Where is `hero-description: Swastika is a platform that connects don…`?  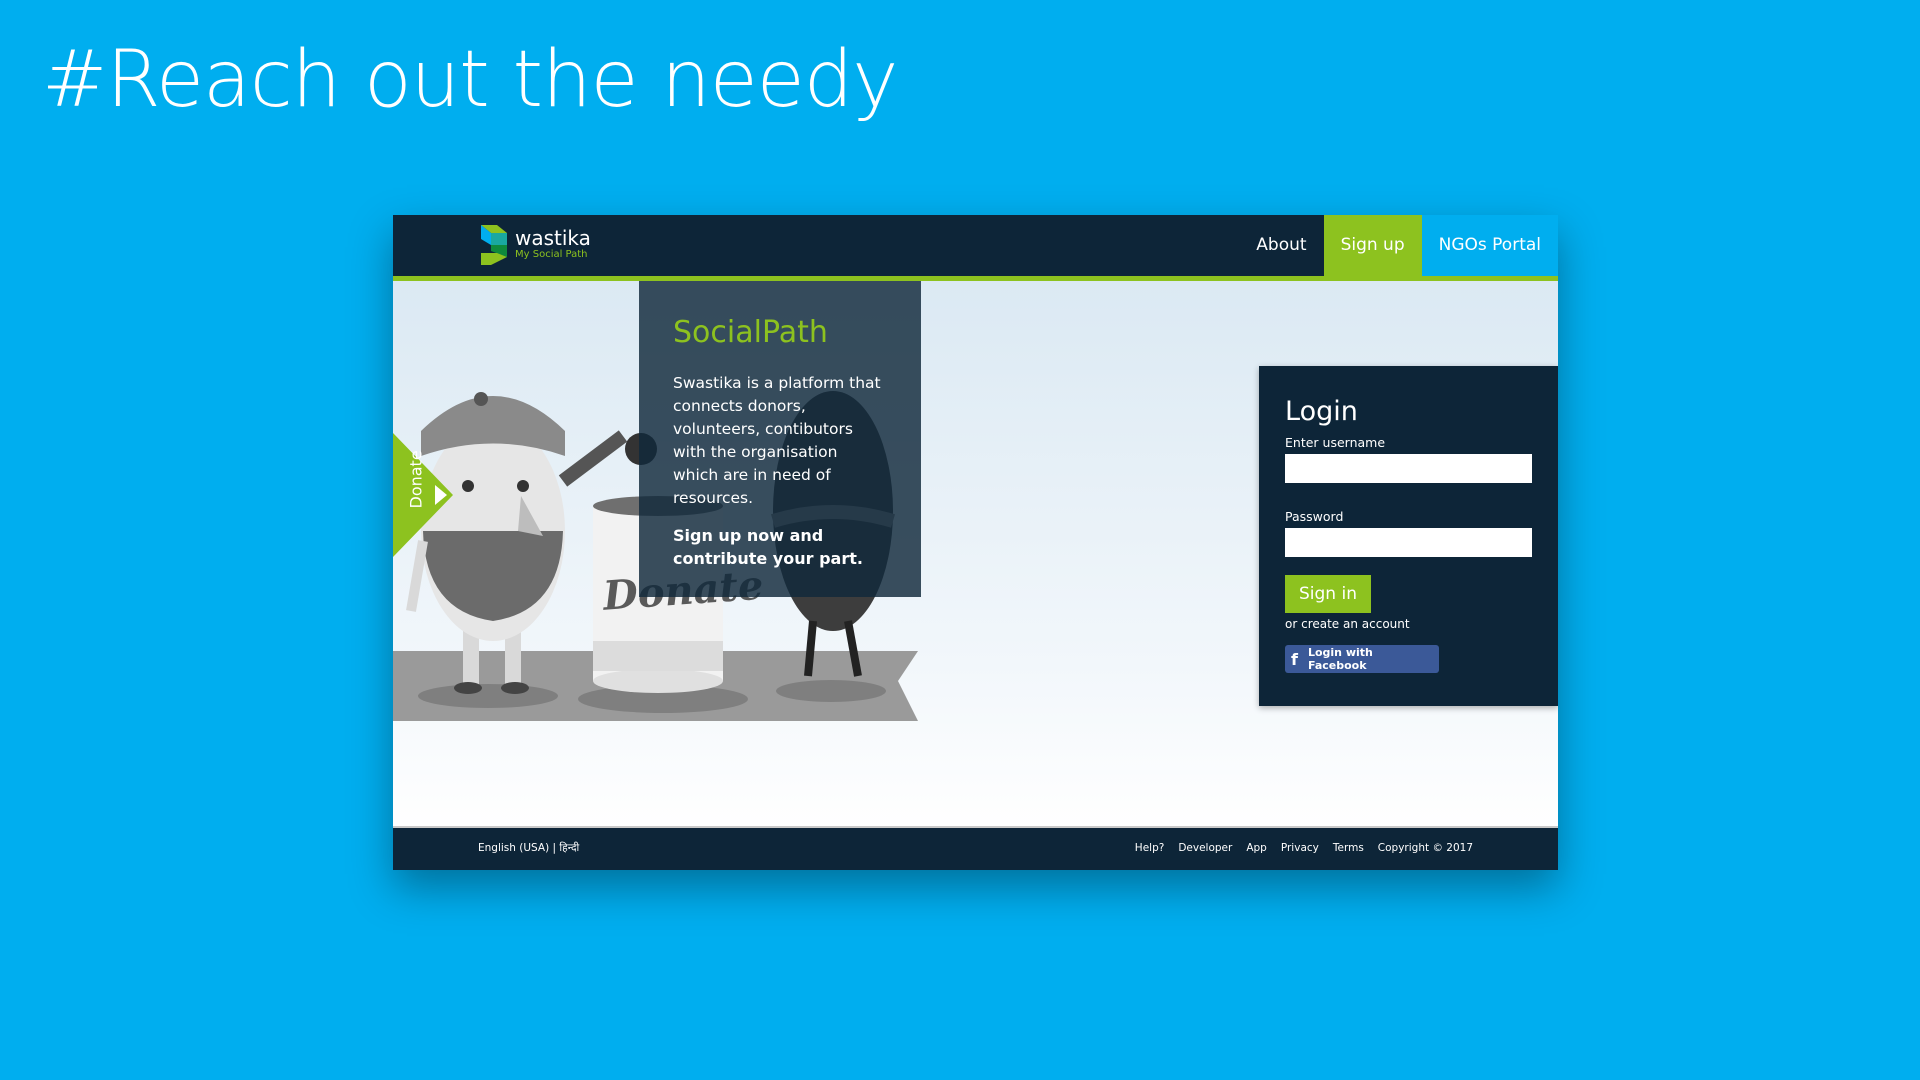 hero-description: Swastika is a platform that connects don… is located at coordinates (777, 440).